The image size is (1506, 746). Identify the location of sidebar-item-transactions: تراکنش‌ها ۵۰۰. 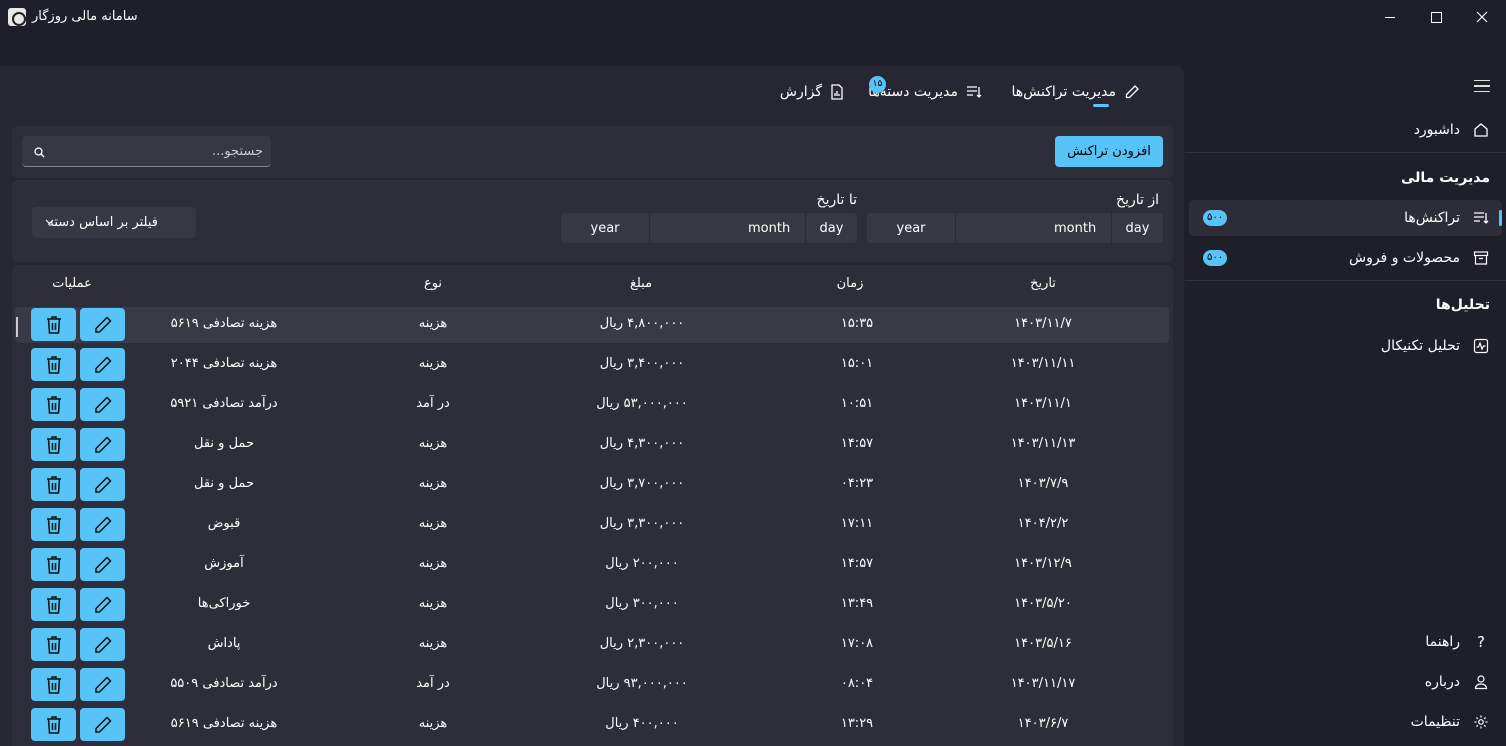
(1345, 218).